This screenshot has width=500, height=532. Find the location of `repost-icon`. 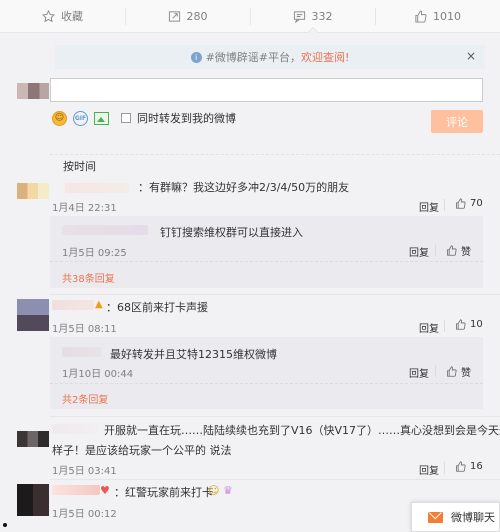

repost-icon is located at coordinates (174, 16).